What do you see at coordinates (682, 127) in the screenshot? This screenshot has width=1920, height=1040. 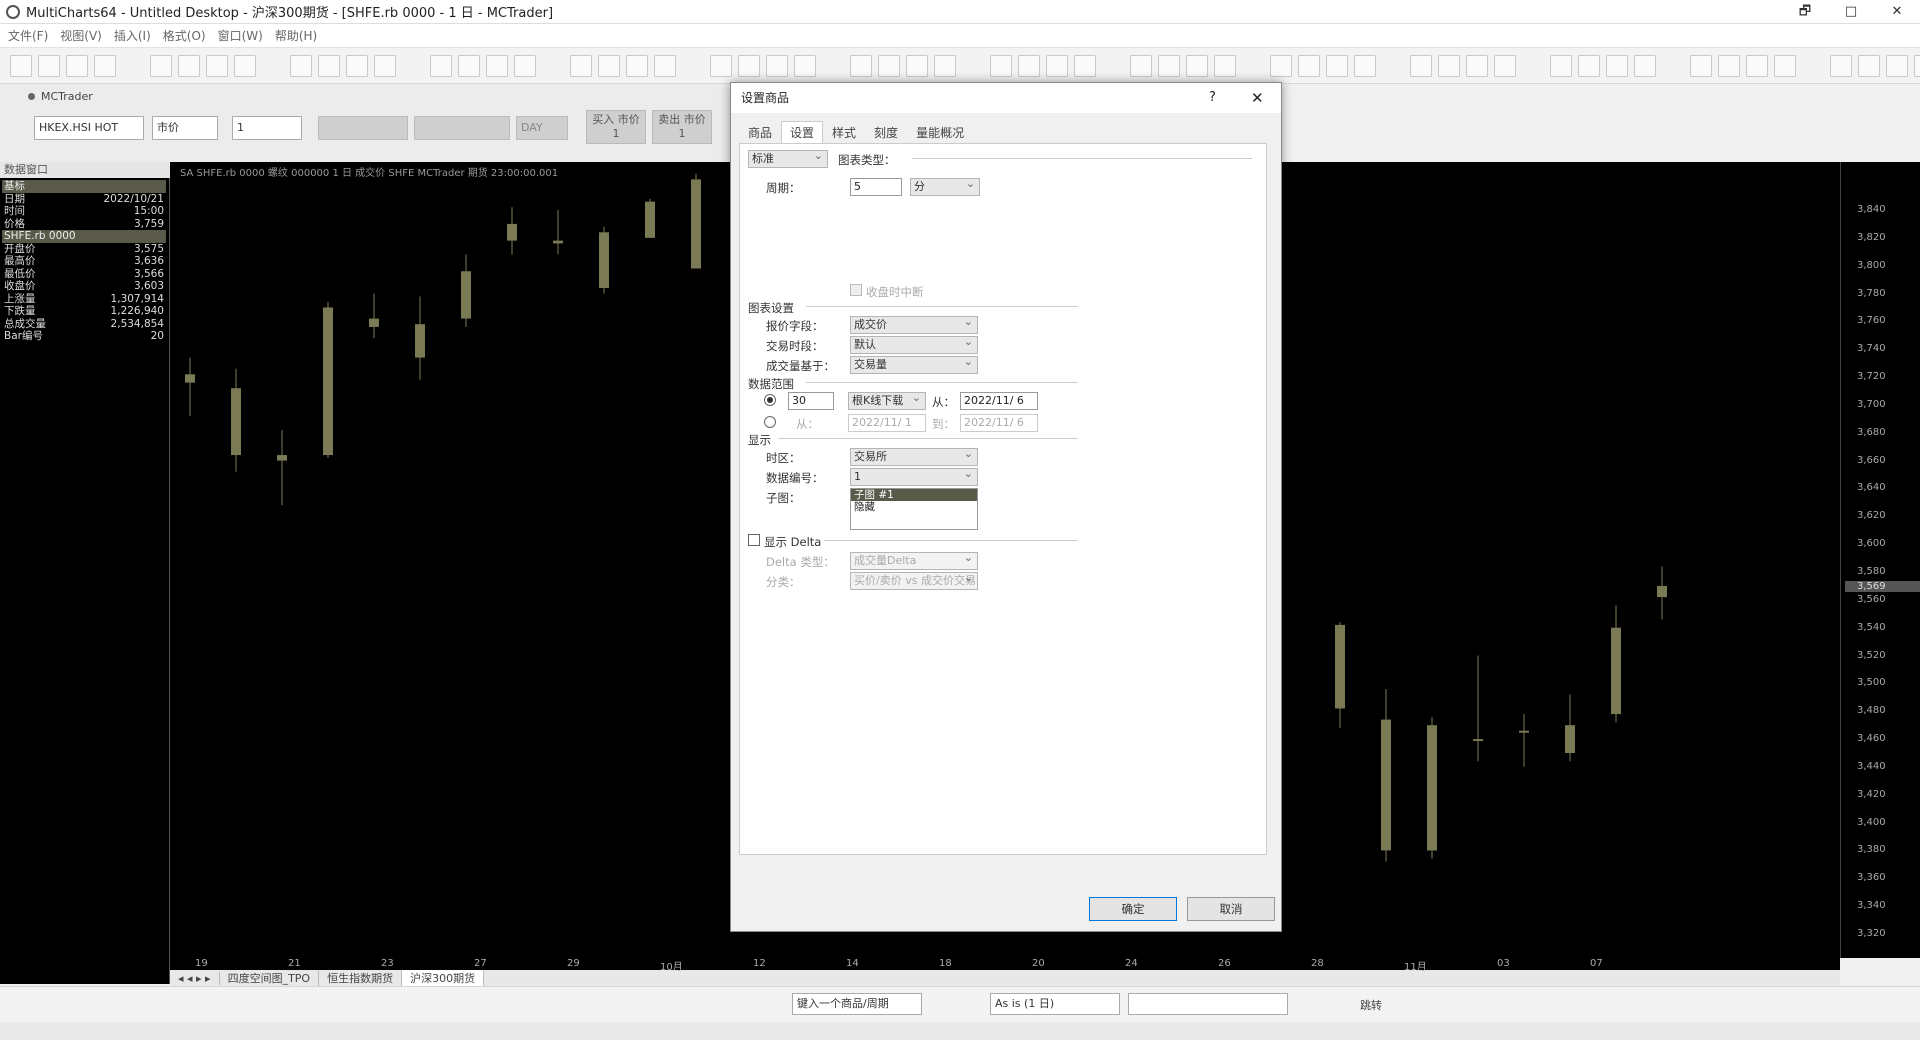 I see `sell-market-button: 卖出 市价 1` at bounding box center [682, 127].